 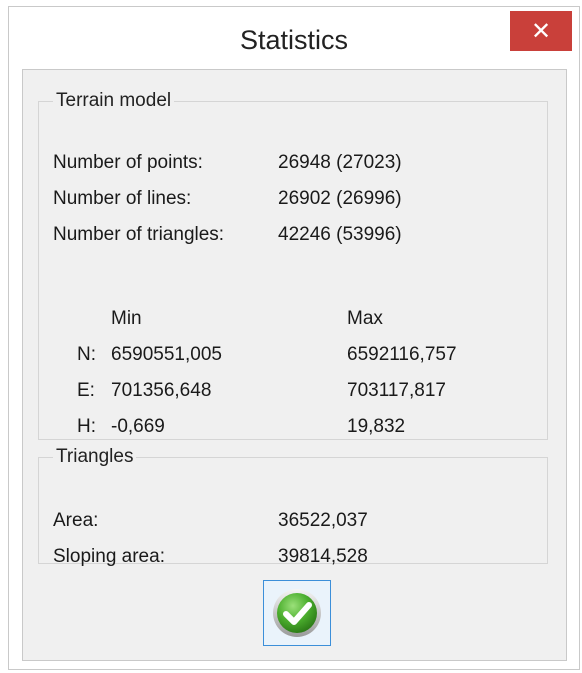 What do you see at coordinates (340, 162) in the screenshot?
I see `points-value: 26948 (27023)` at bounding box center [340, 162].